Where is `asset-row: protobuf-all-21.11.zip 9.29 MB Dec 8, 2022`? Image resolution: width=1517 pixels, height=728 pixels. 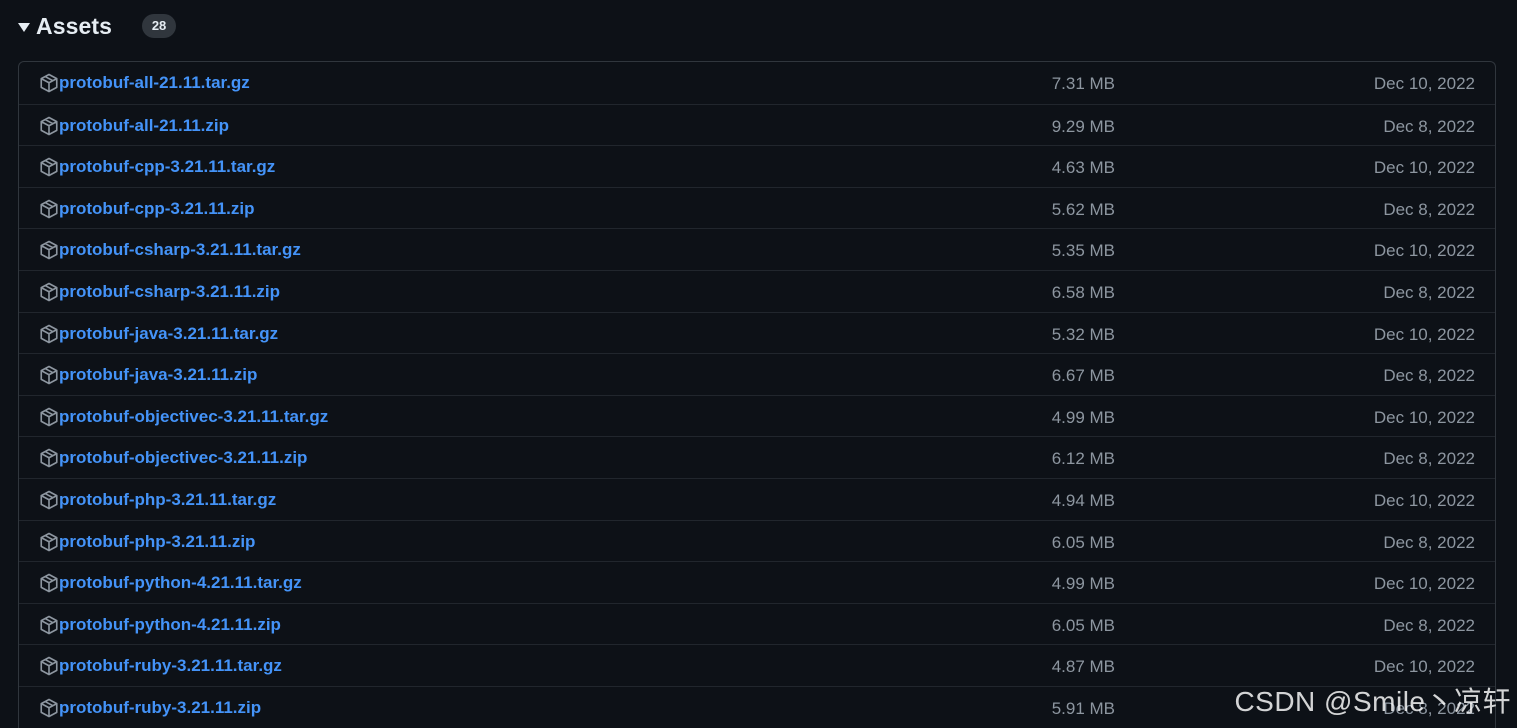 asset-row: protobuf-all-21.11.zip 9.29 MB Dec 8, 2022 is located at coordinates (757, 124).